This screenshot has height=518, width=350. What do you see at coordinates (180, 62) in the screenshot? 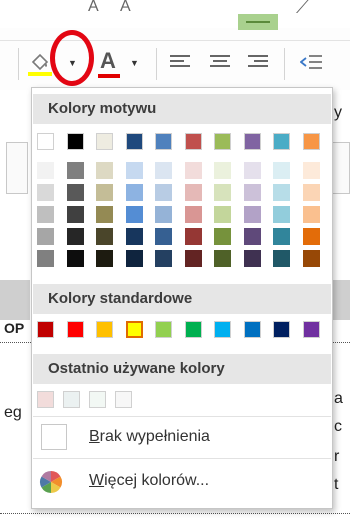
I see `align-left-icon` at bounding box center [180, 62].